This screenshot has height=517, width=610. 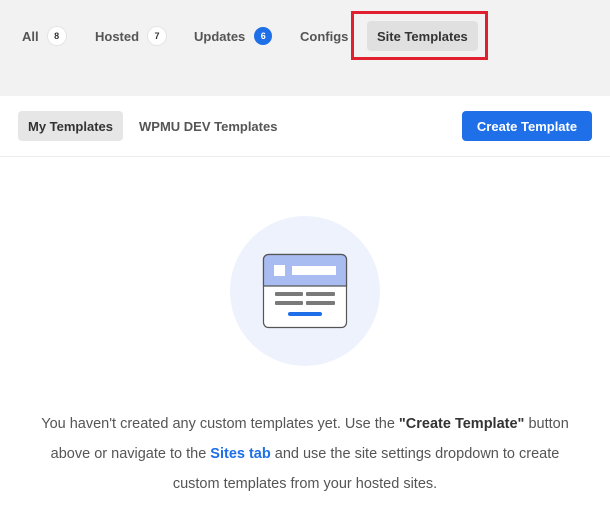 What do you see at coordinates (240, 454) in the screenshot?
I see `sites-tab-link: Sites tab` at bounding box center [240, 454].